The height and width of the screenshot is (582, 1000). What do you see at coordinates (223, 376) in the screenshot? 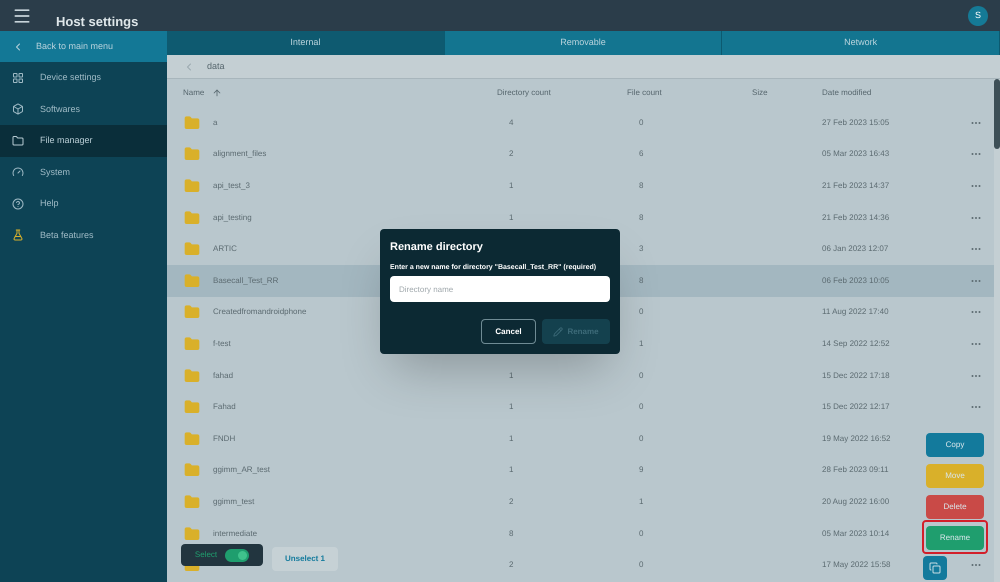
I see `file-name: fahad` at bounding box center [223, 376].